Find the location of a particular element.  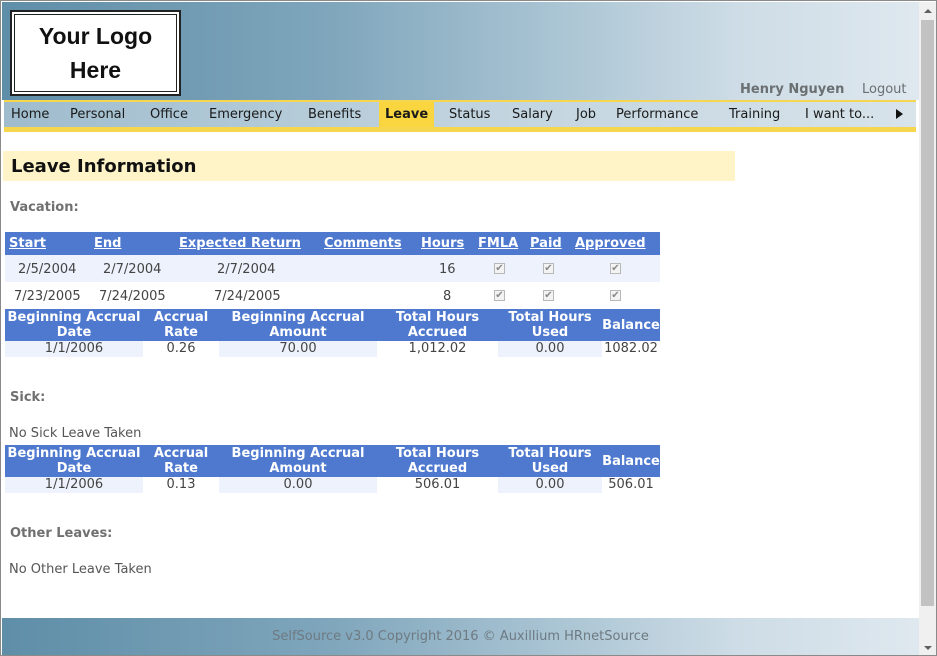

cell-start: 2/5/2004 is located at coordinates (47, 269).